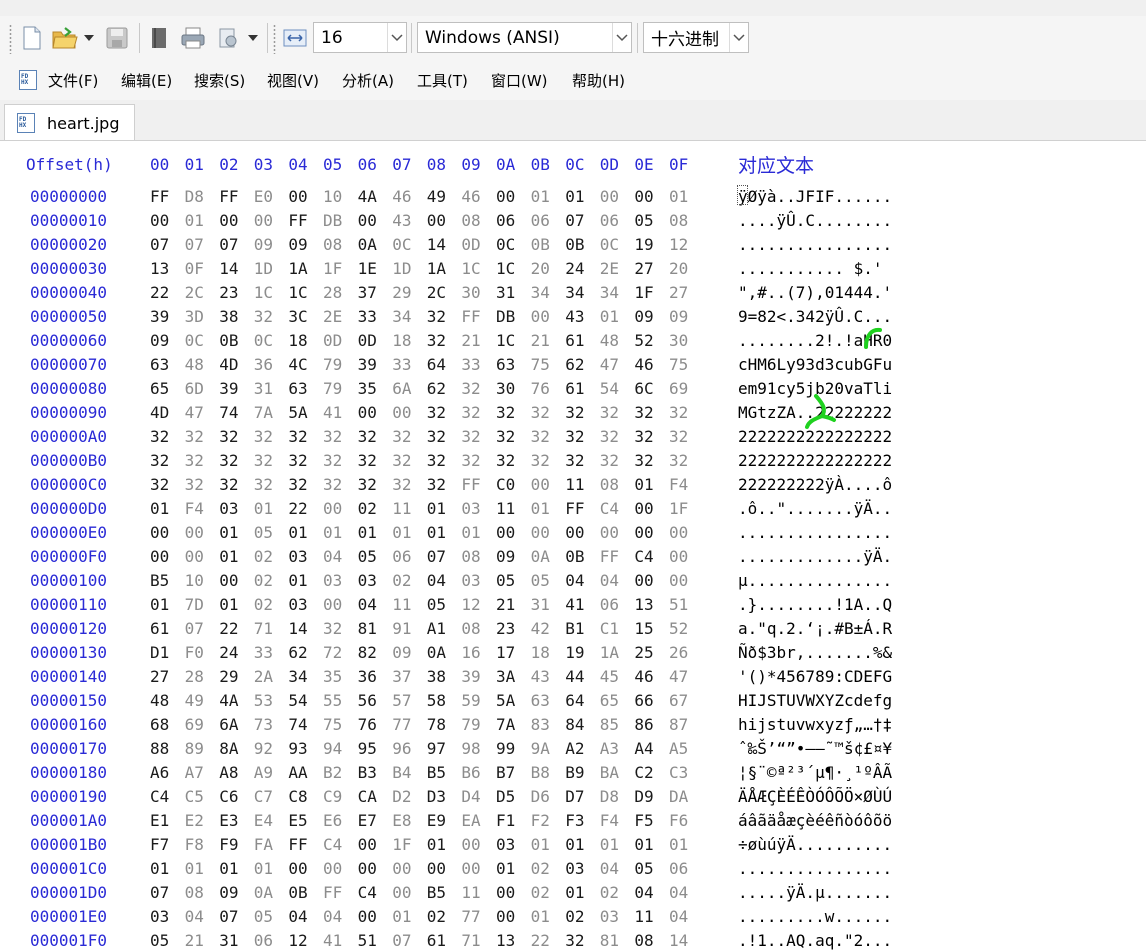  I want to click on hex-byte: 06, so click(609, 220).